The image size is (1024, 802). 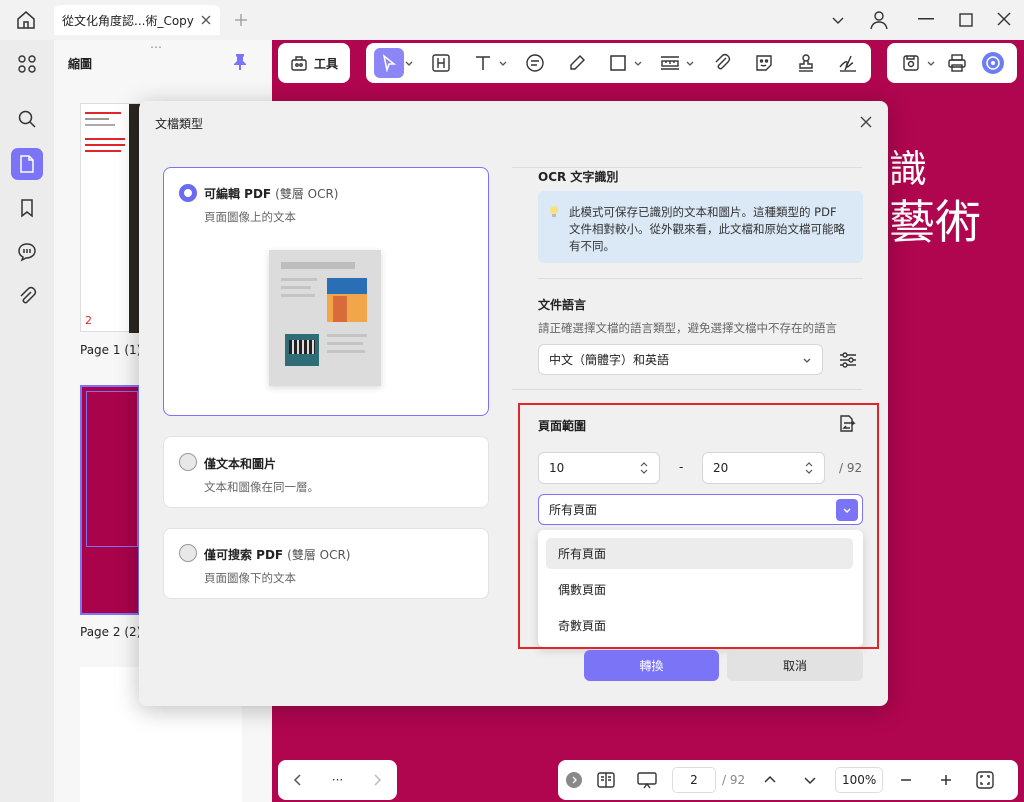 I want to click on file-toolbar, so click(x=952, y=63).